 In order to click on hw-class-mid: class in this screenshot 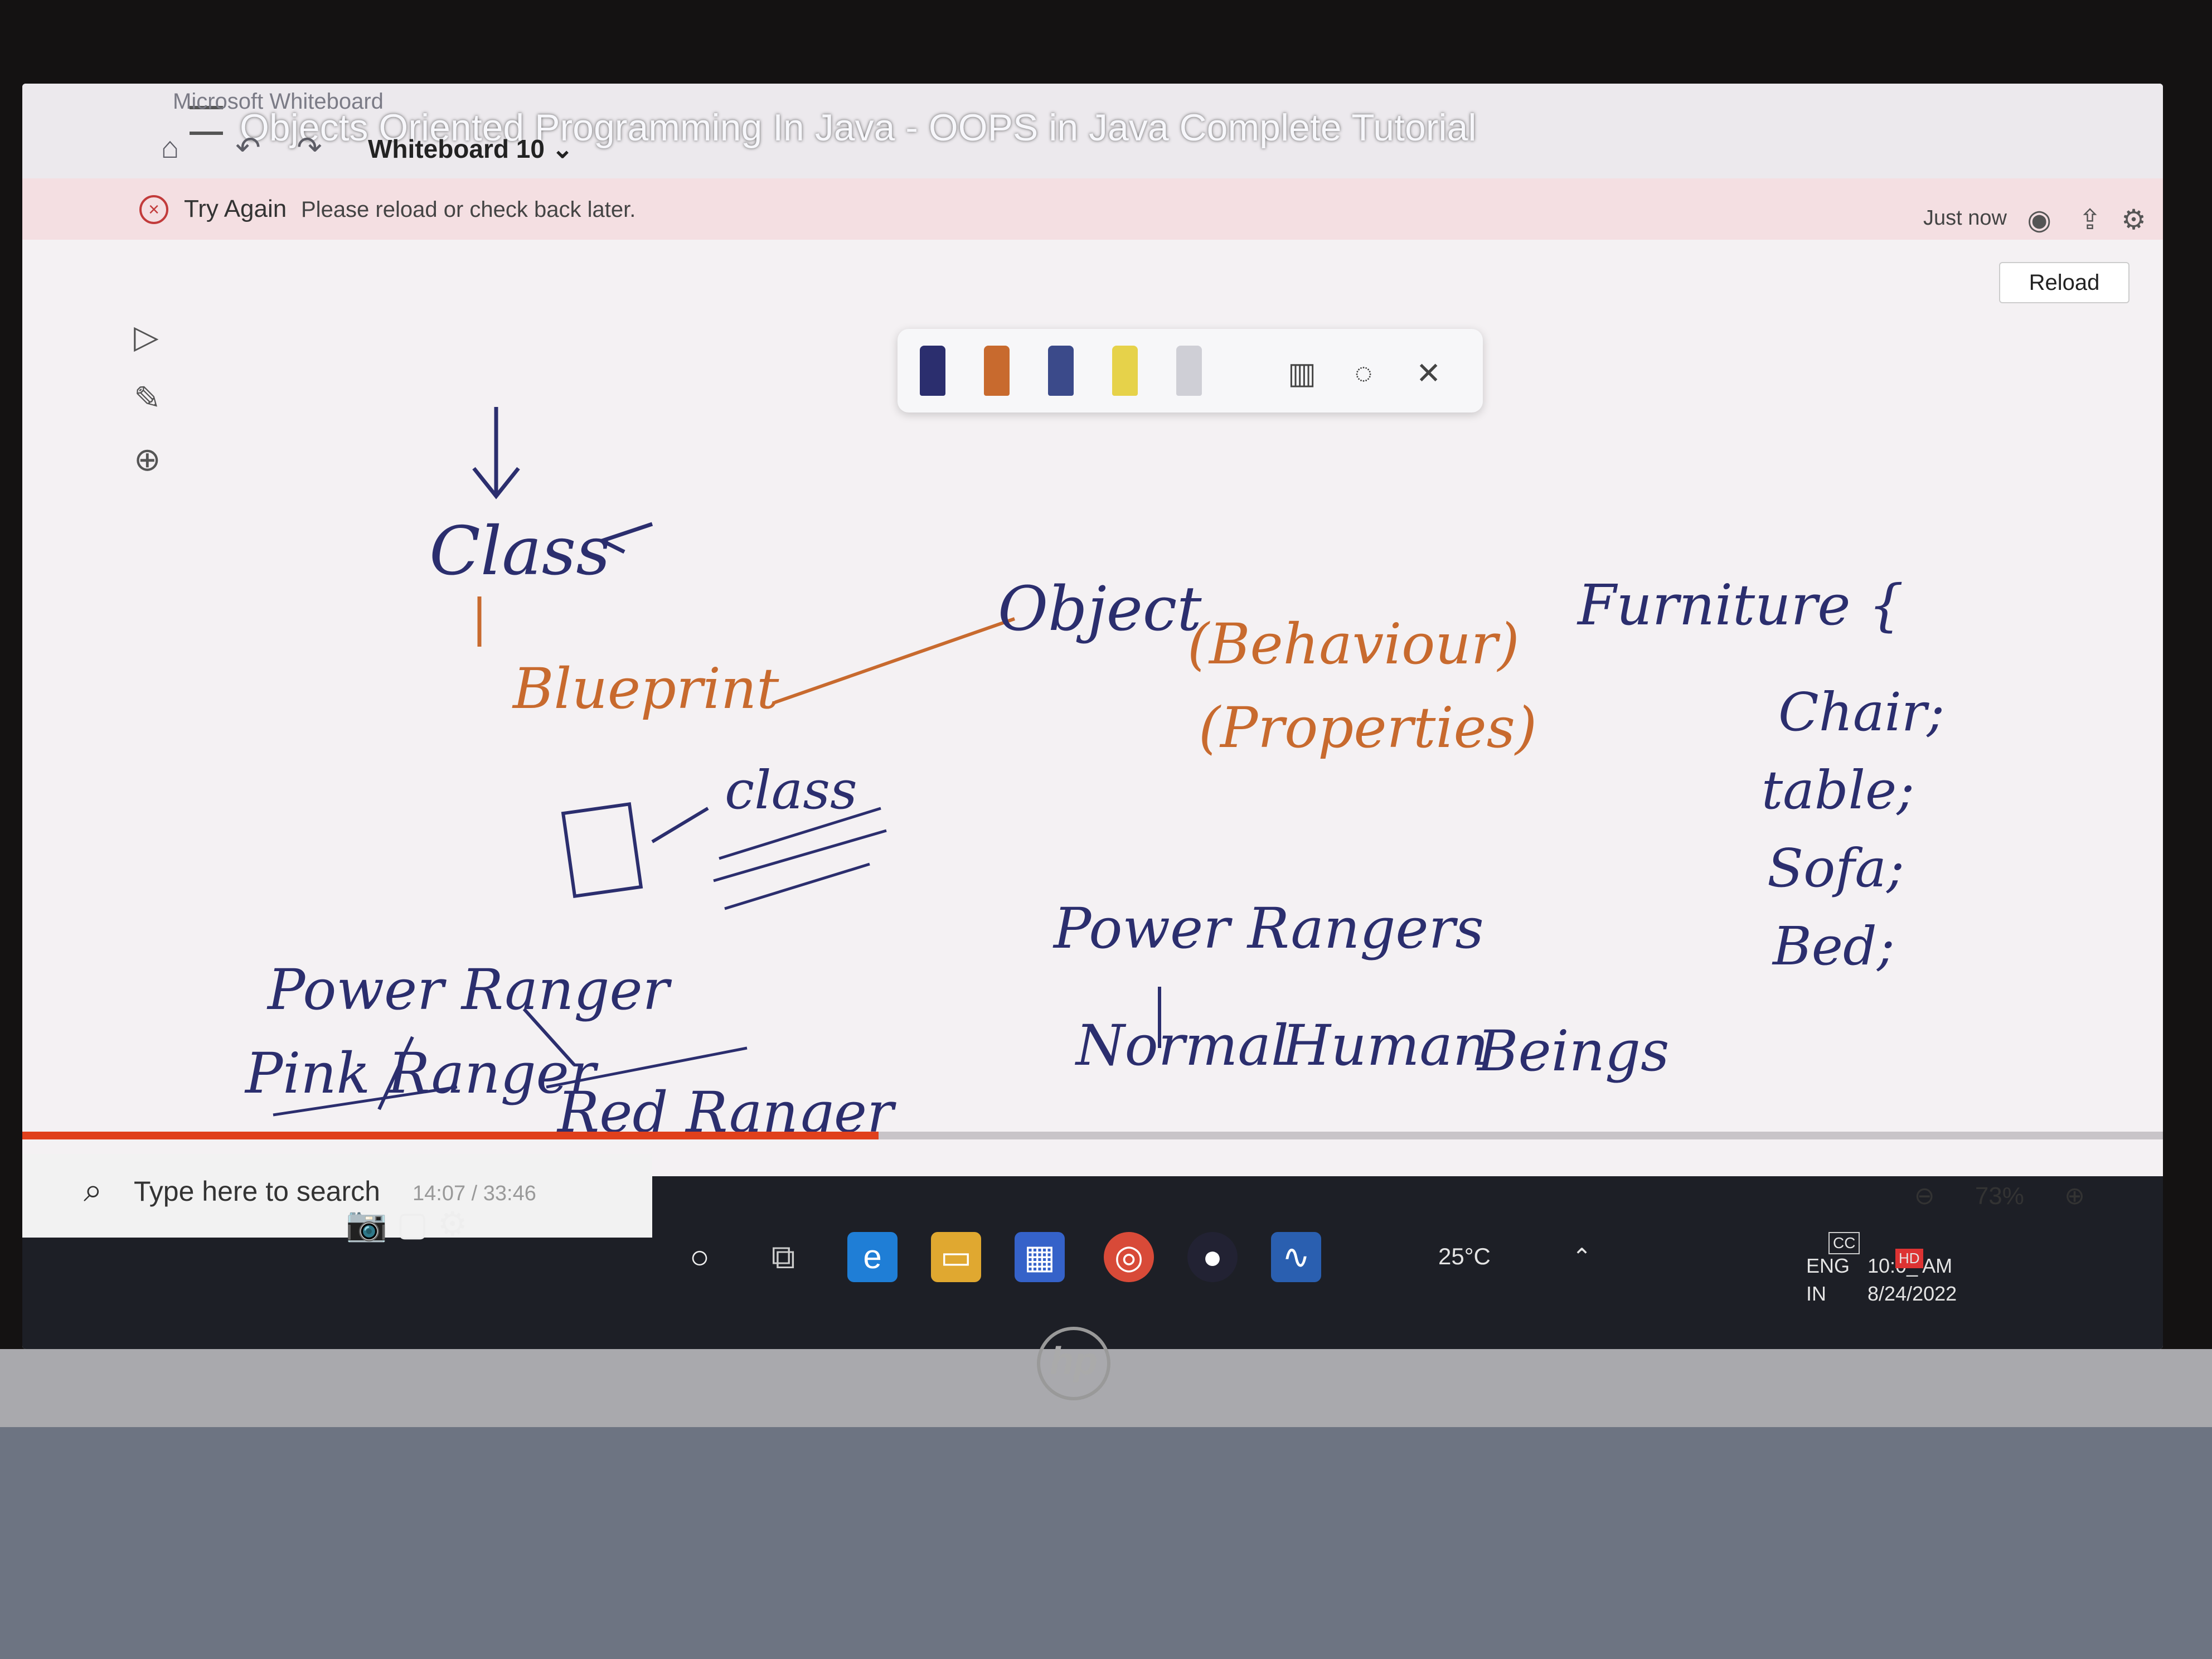, I will do `click(791, 790)`.